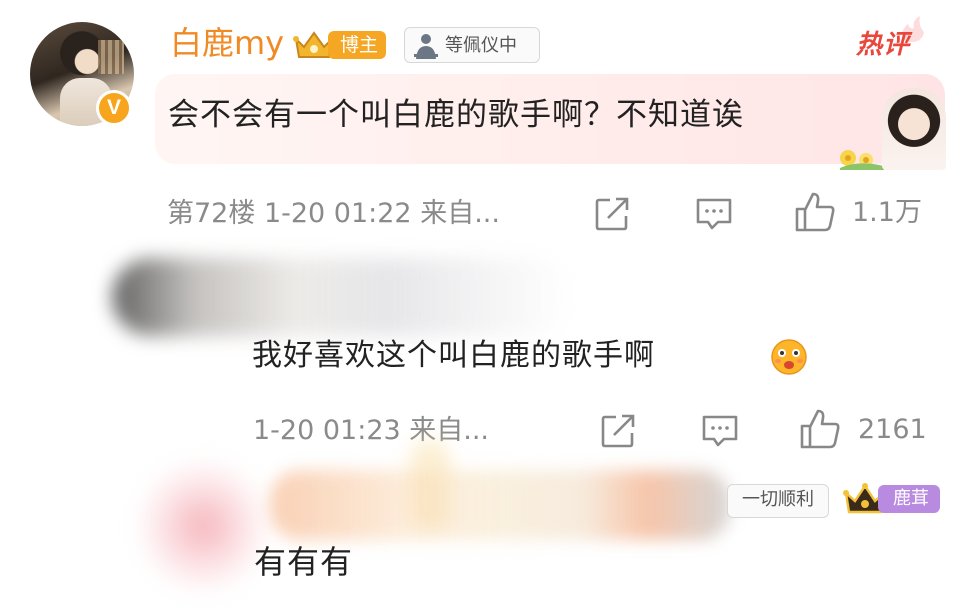  Describe the element at coordinates (456, 115) in the screenshot. I see `comment-text: 会不会有一个叫白鹿的歌手啊？不知道诶` at that location.